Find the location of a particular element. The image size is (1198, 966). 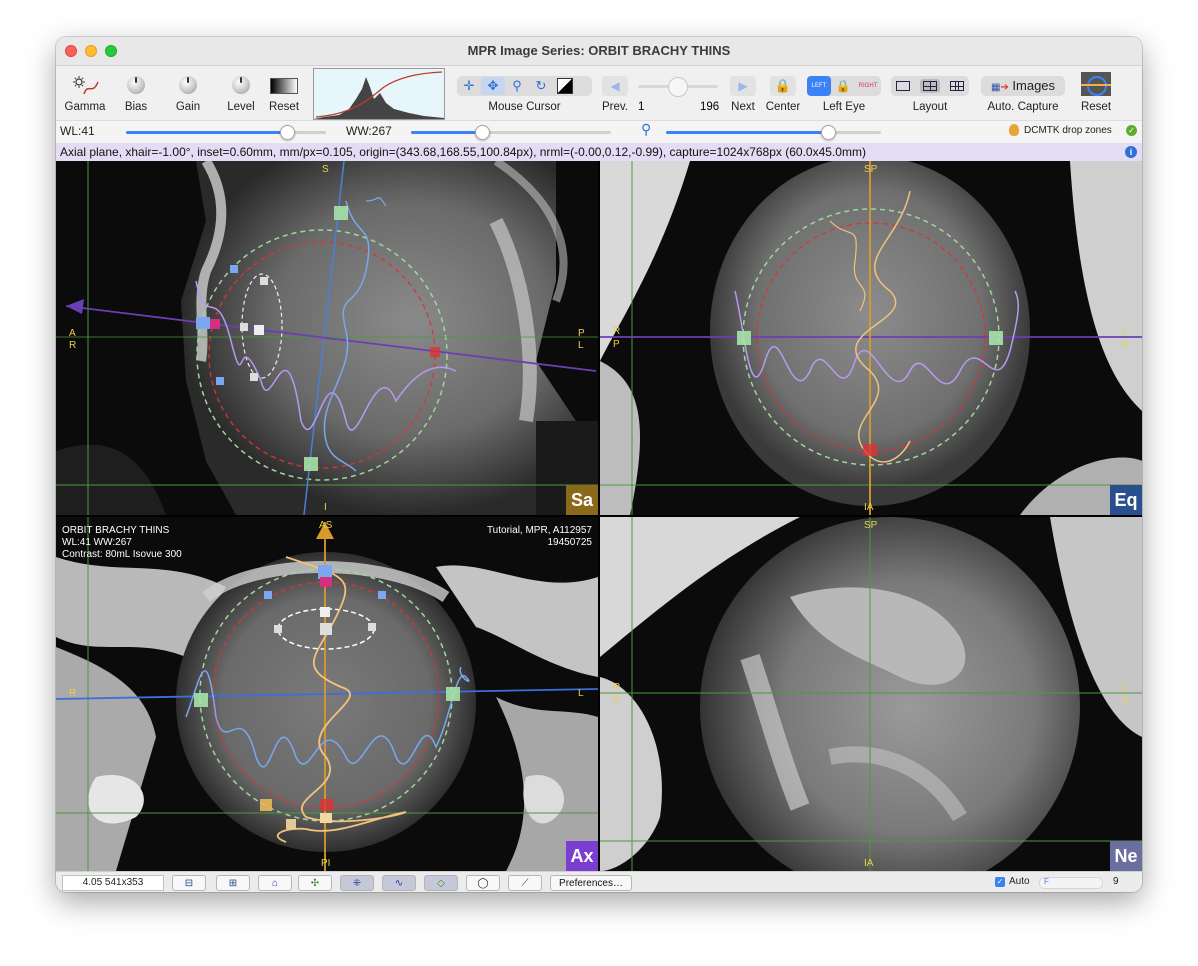

eye-selector: LEFT 🔒 RIGHT Left Eye is located at coordinates (844, 91).